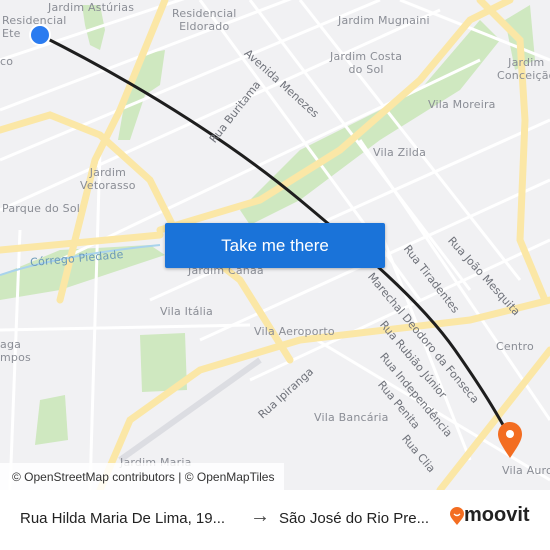 This screenshot has width=550, height=550. What do you see at coordinates (204, 20) in the screenshot?
I see `label-residencial-eldorado: Residencial Eldorado` at bounding box center [204, 20].